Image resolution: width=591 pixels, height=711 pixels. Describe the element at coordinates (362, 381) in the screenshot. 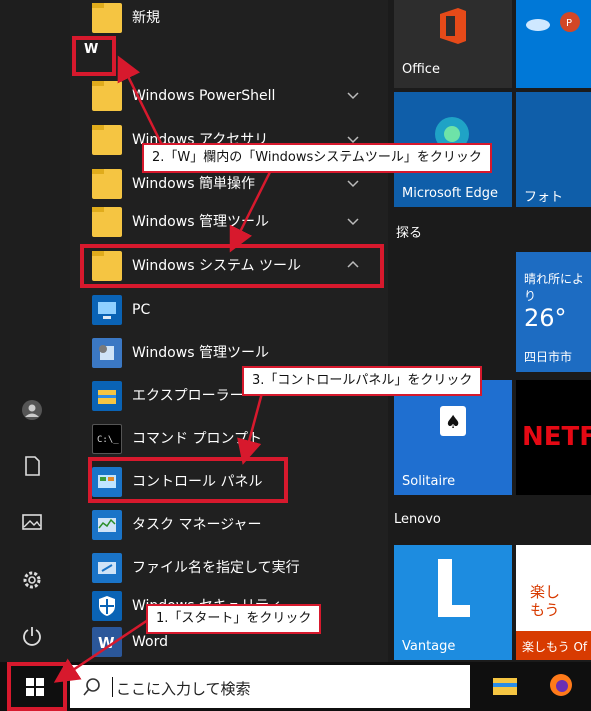

I see `callout-step-3: 3.「コントロールパネル」をクリック` at that location.